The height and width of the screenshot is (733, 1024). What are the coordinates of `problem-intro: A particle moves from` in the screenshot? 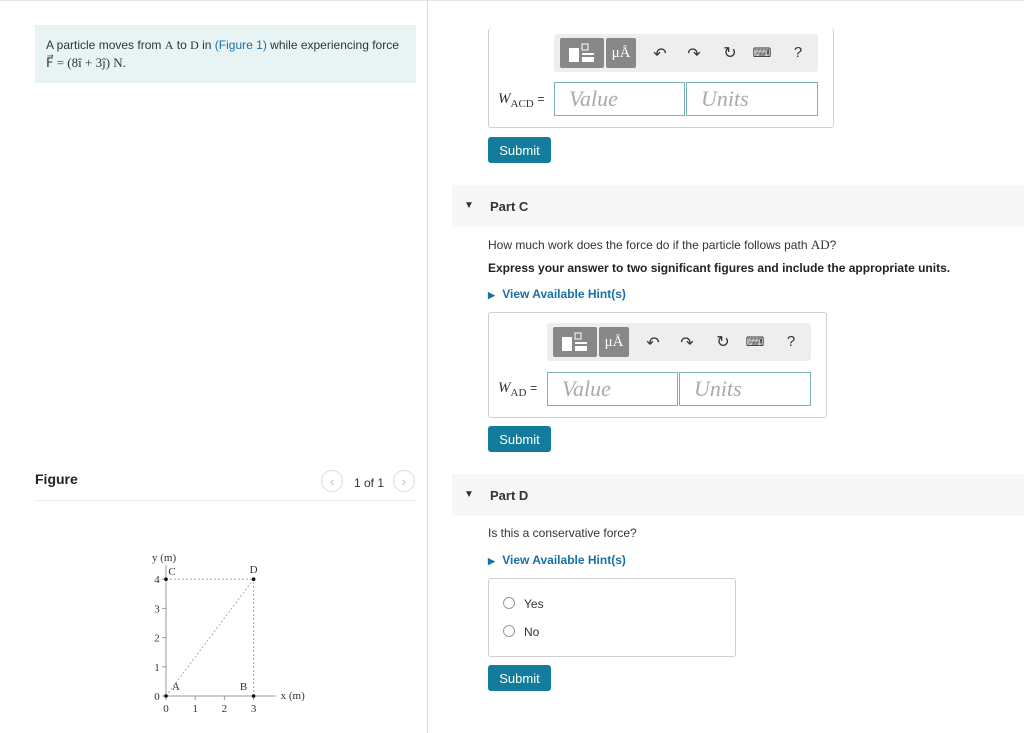 It's located at (104, 45).